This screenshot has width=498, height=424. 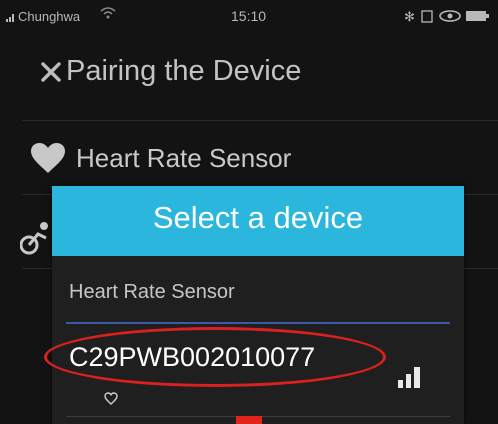 What do you see at coordinates (258, 217) in the screenshot?
I see `dialog-title: Select a device` at bounding box center [258, 217].